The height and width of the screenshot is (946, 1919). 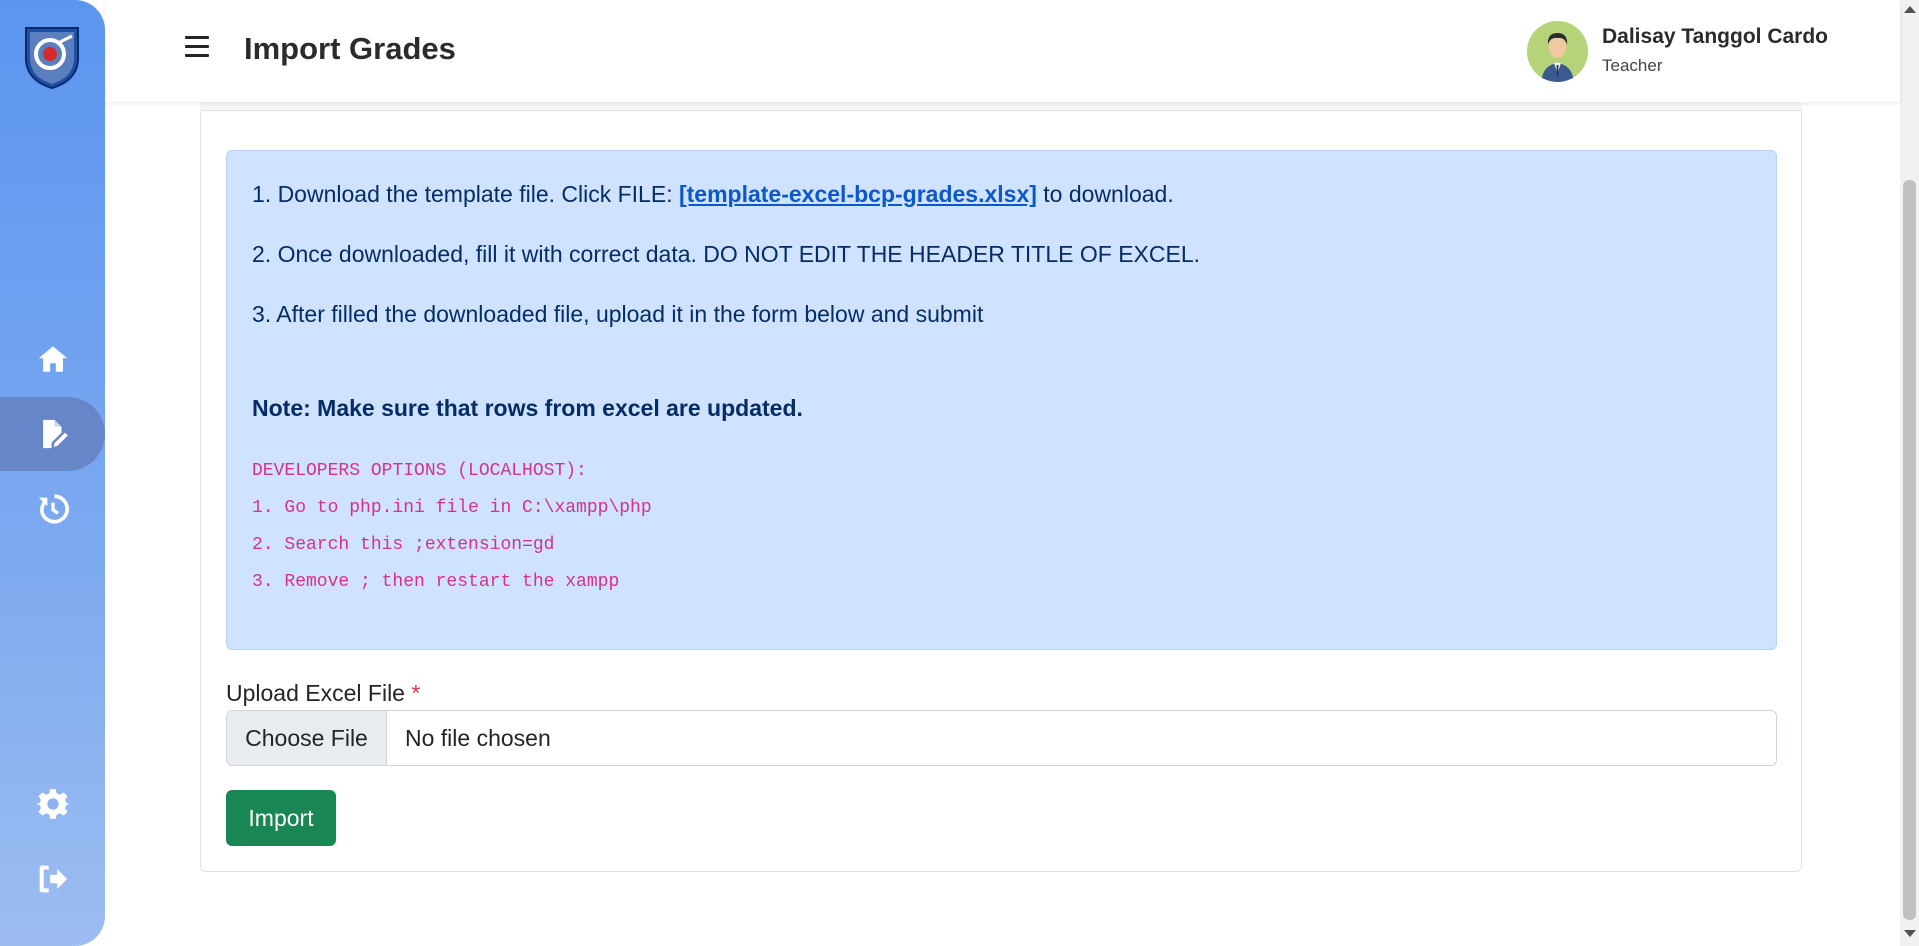 What do you see at coordinates (350, 48) in the screenshot?
I see `page-title: Import Grades` at bounding box center [350, 48].